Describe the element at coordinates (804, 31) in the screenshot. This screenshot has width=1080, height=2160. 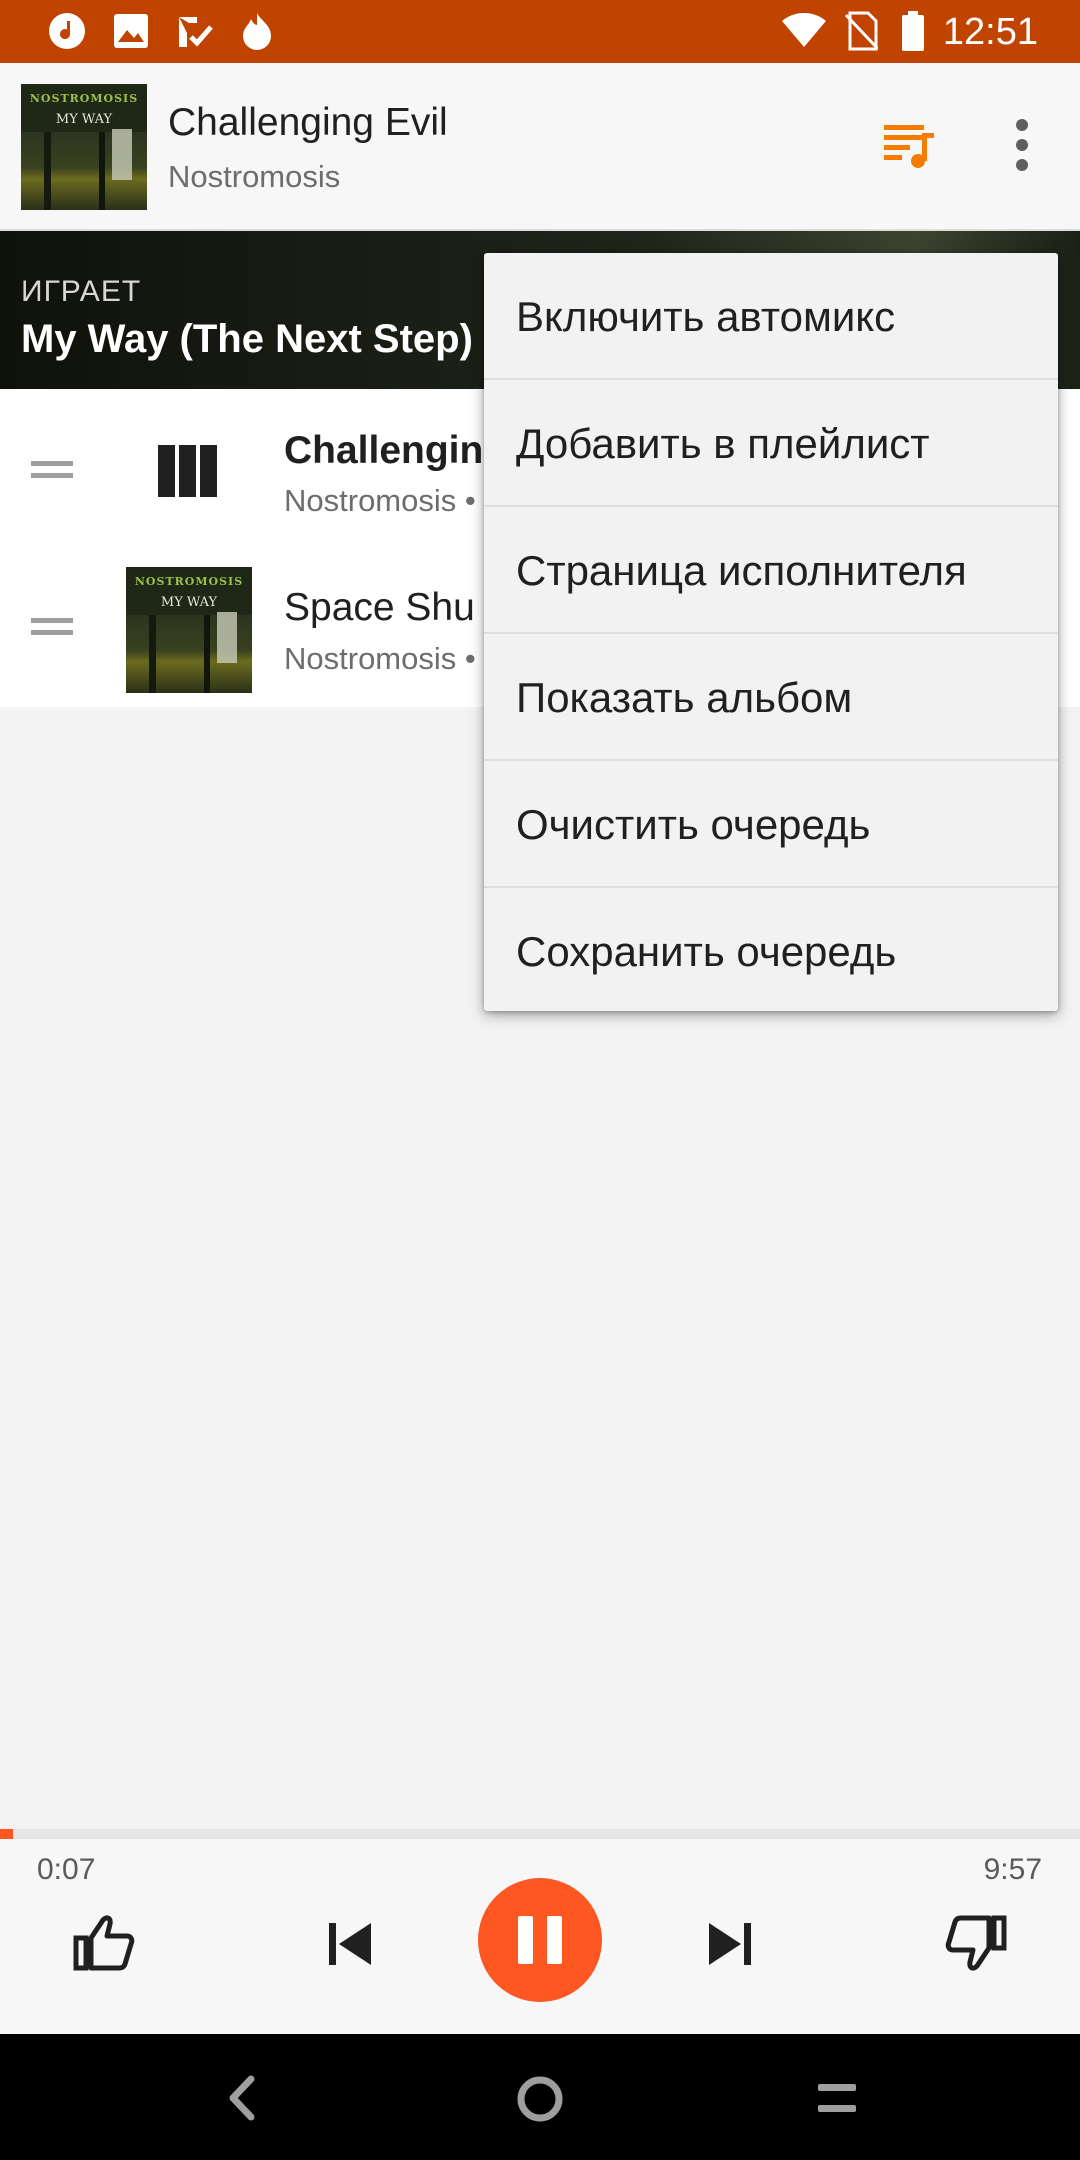
I see `wifi-icon` at that location.